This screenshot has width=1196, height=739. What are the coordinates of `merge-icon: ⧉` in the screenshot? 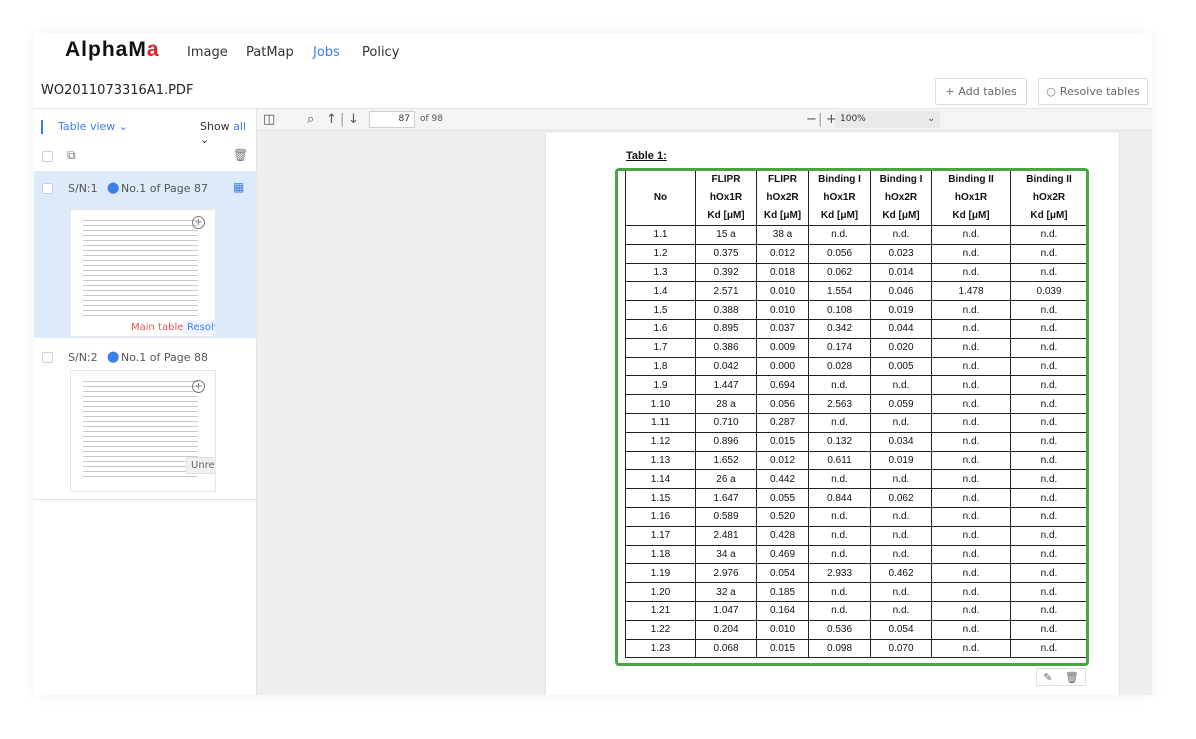 It's located at (71, 155).